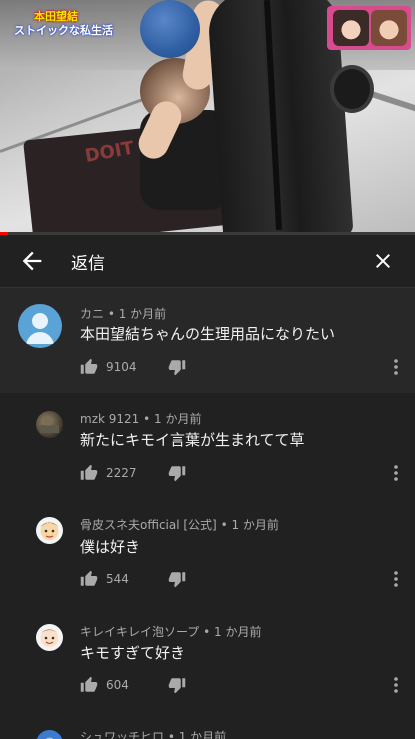  Describe the element at coordinates (109, 419) in the screenshot. I see `comment-author: mzk 9121` at that location.